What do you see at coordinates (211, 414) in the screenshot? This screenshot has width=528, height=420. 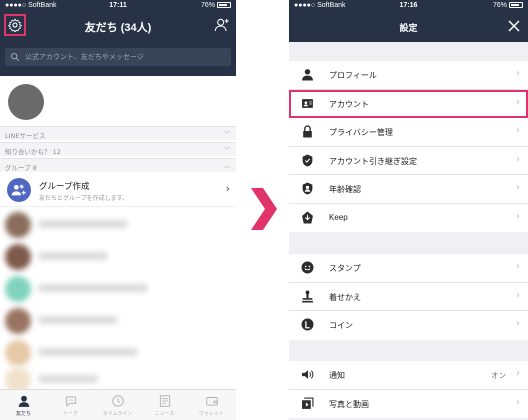 I see `tab-label: ウォレット` at bounding box center [211, 414].